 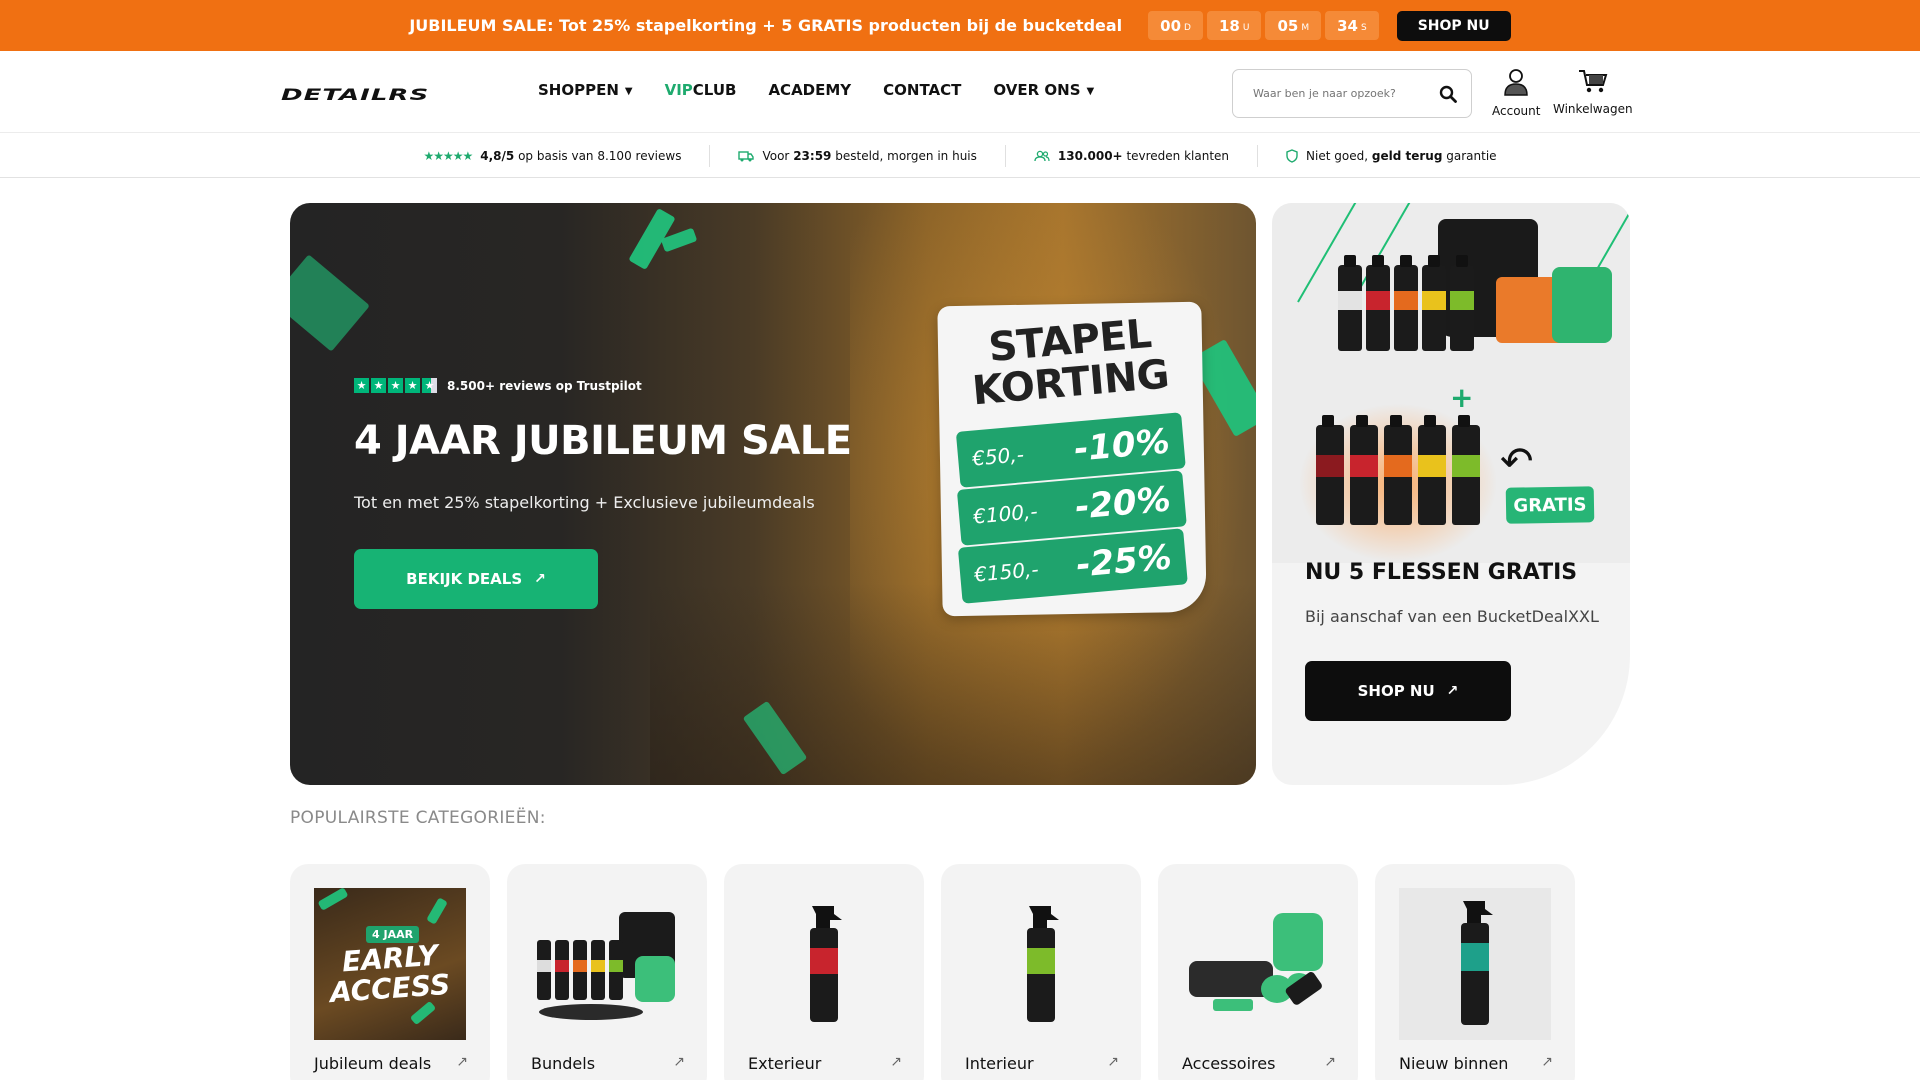 I want to click on category-label: Jubileum deals, so click(x=373, y=1063).